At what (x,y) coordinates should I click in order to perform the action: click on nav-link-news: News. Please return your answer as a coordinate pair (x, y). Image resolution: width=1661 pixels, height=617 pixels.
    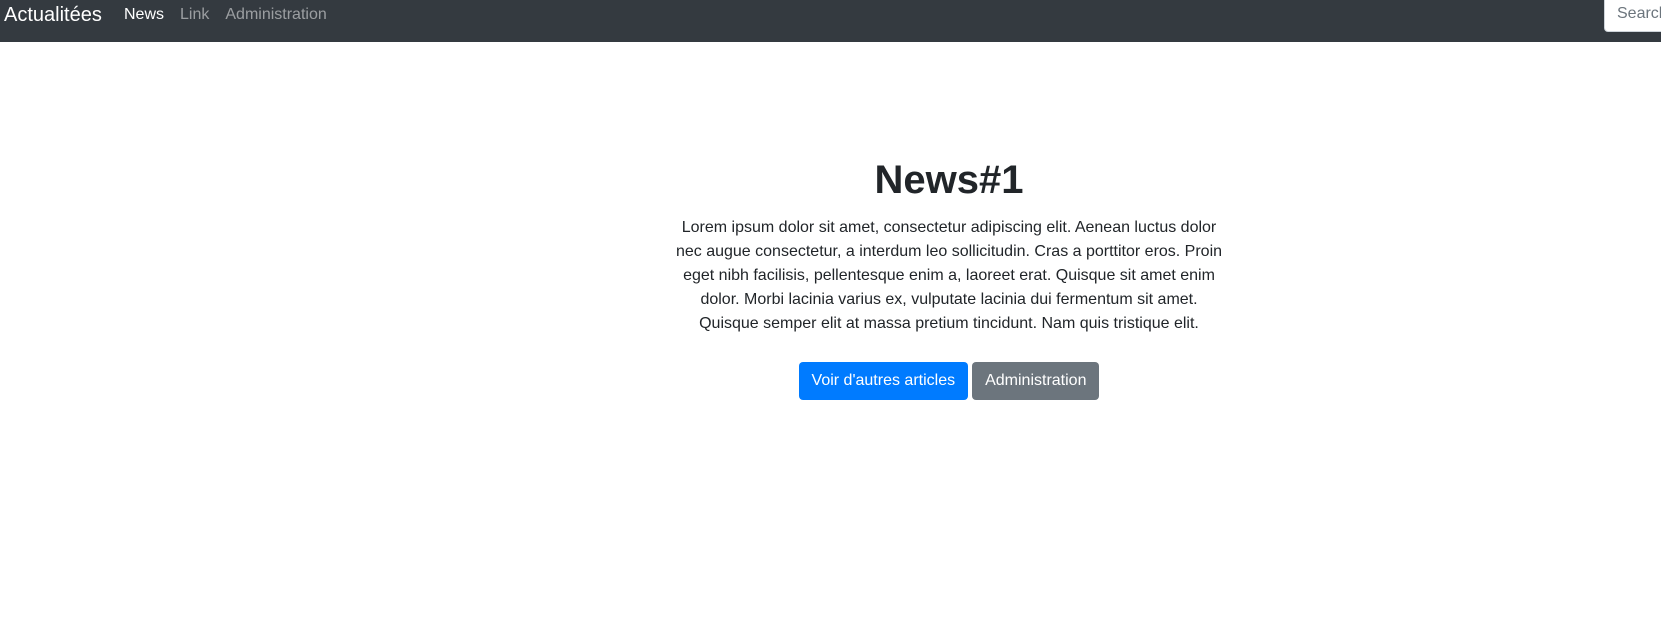
    Looking at the image, I should click on (148, 15).